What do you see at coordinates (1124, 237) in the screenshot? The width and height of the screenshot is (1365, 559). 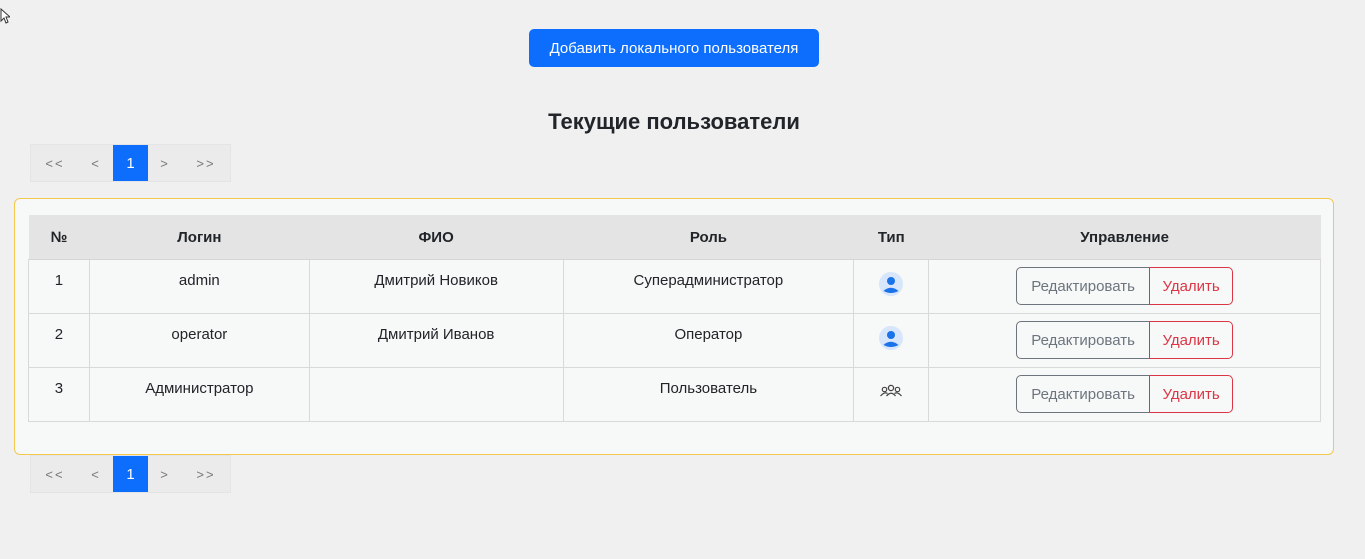 I see `header-manage: Управление` at bounding box center [1124, 237].